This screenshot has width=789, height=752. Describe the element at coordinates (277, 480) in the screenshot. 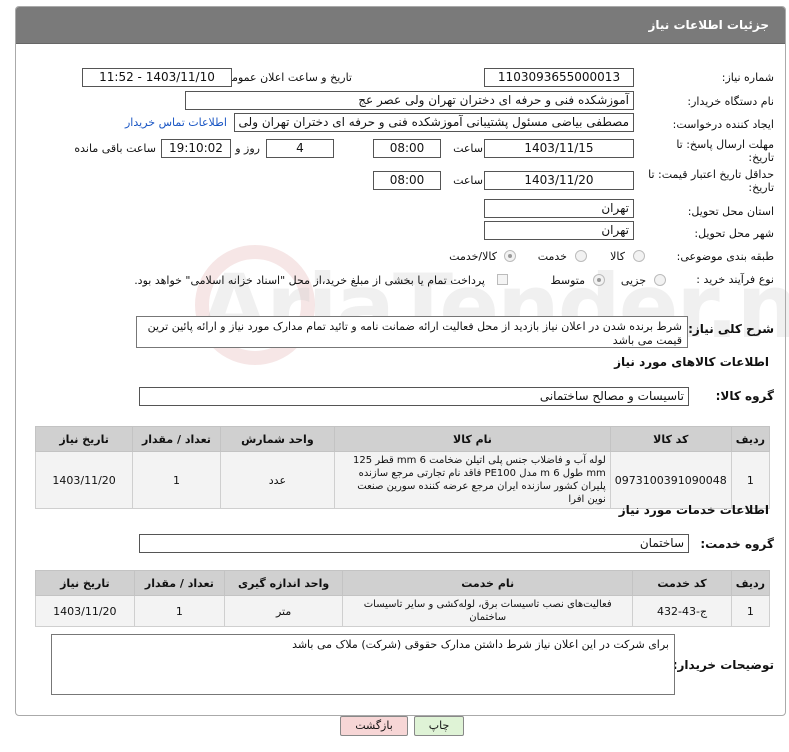

I see `goods-cell-unit: عدد` at that location.